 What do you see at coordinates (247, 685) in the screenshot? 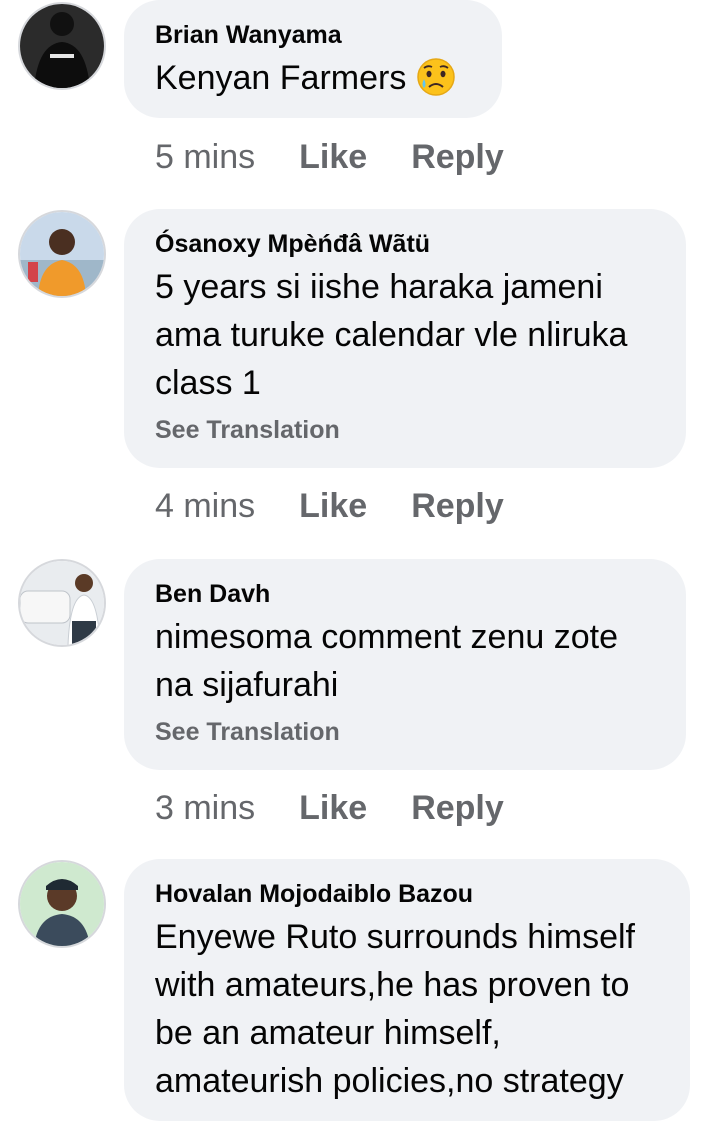
I see `comment-text-line: na sijafurahi` at bounding box center [247, 685].